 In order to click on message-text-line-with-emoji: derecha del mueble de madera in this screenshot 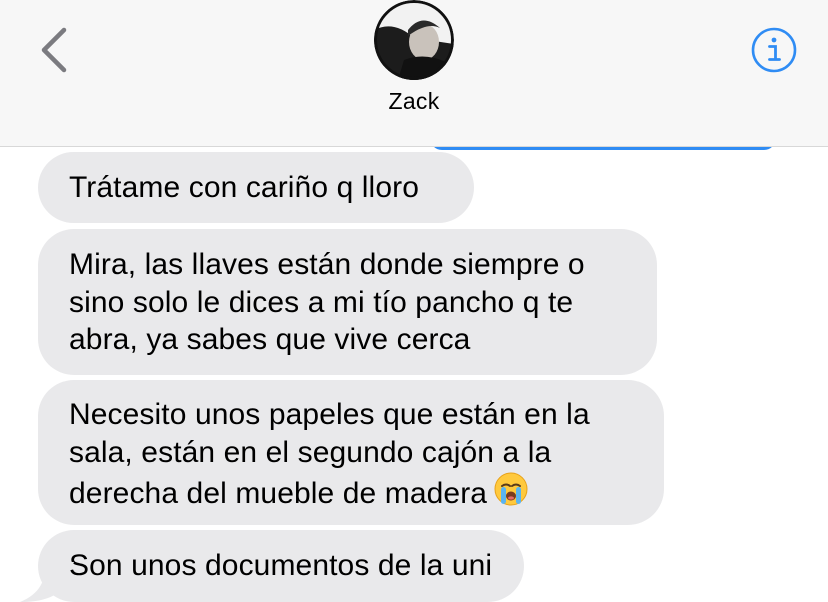, I will do `click(351, 492)`.